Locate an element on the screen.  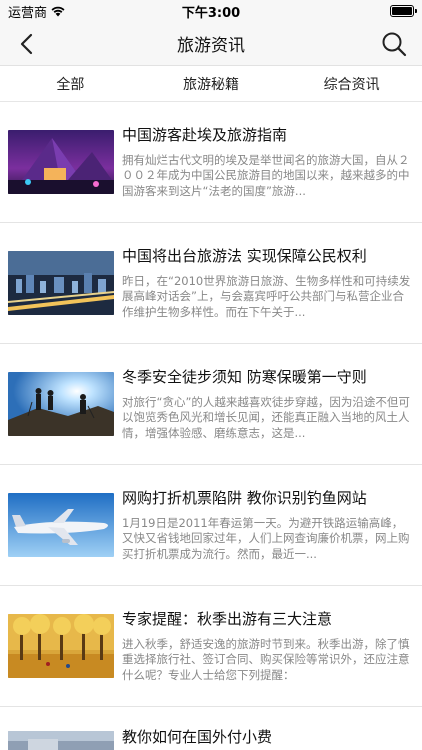
article-thumbnail-city is located at coordinates (61, 283).